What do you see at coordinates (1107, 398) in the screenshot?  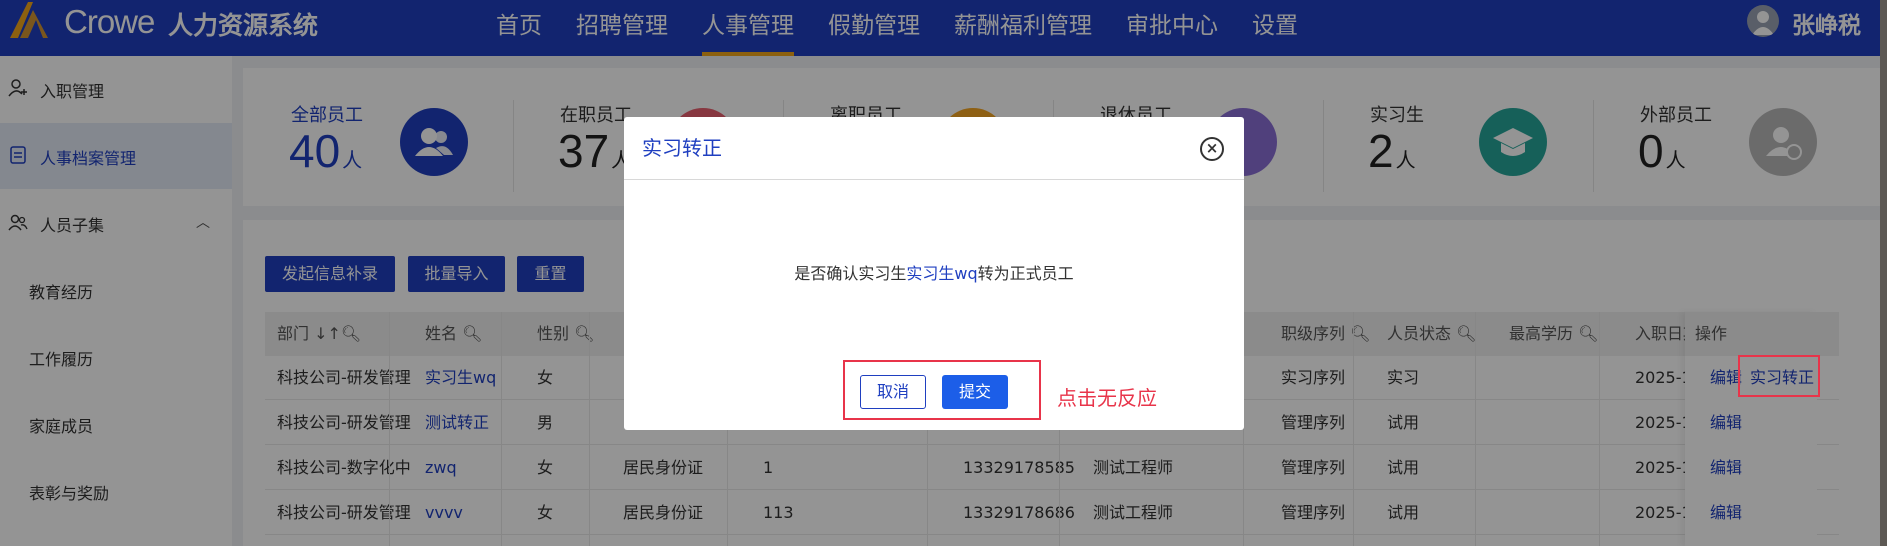 I see `annotation-text: 点击无反应` at bounding box center [1107, 398].